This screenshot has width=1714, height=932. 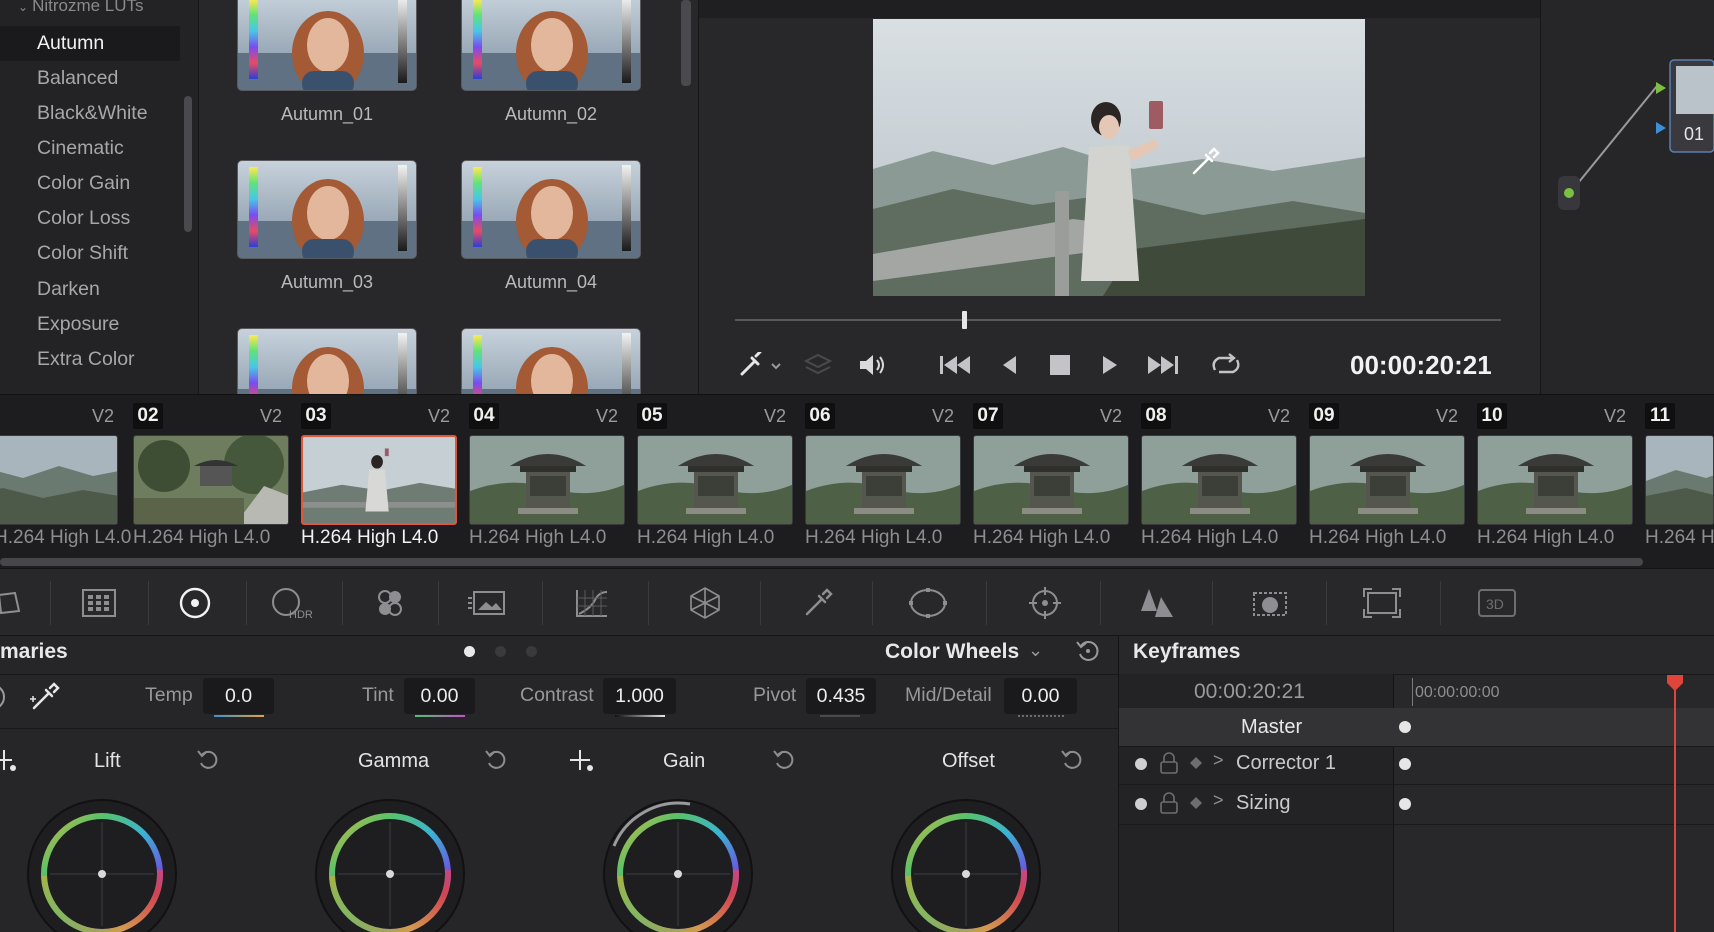 What do you see at coordinates (841, 696) in the screenshot?
I see `pivot-field: 0.435` at bounding box center [841, 696].